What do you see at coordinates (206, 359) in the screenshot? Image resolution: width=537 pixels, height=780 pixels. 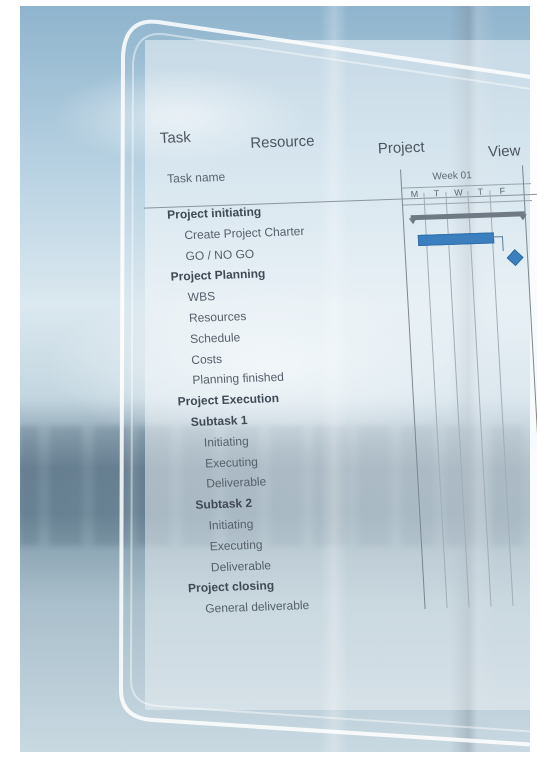 I see `task-row: Costs` at bounding box center [206, 359].